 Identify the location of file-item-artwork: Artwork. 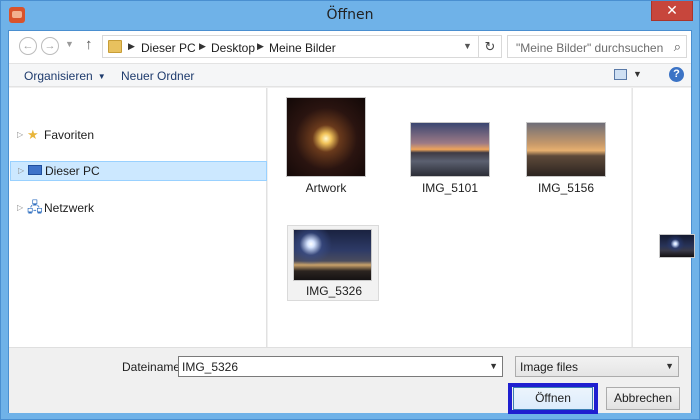
(332, 147).